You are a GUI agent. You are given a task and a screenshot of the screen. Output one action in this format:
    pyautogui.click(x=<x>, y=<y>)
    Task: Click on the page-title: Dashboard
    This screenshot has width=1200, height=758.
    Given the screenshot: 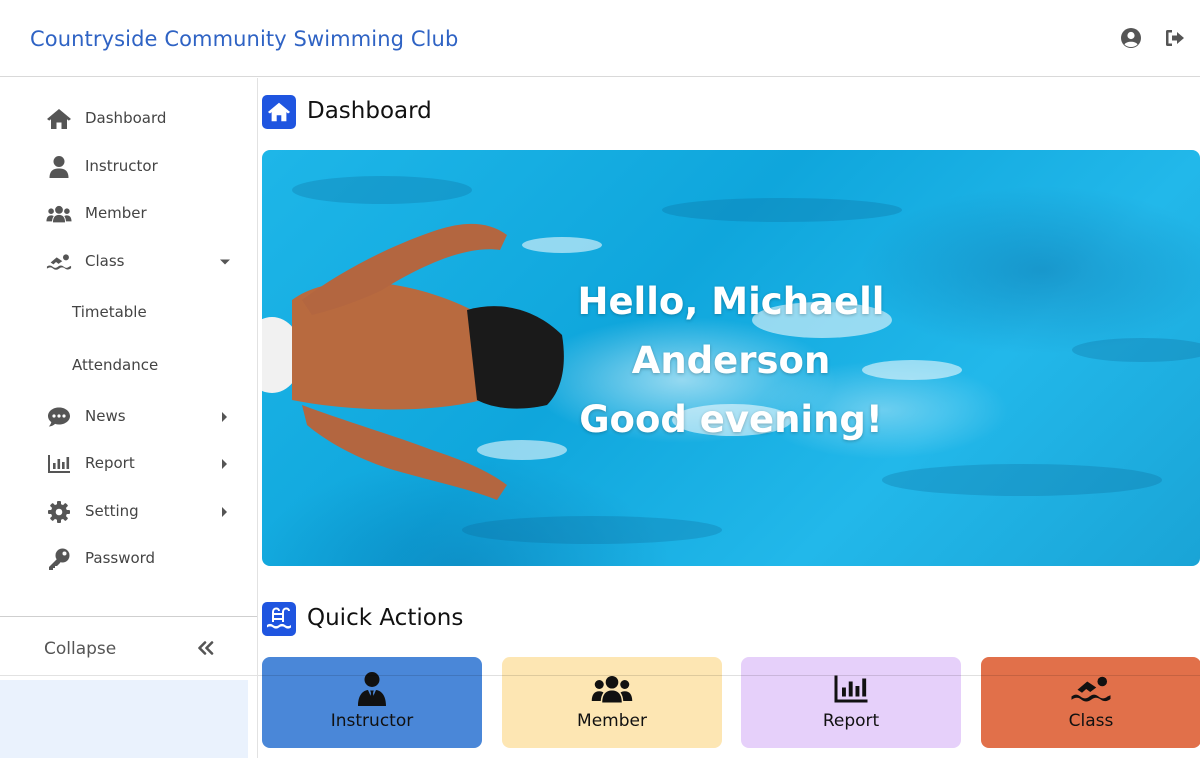 What is the action you would take?
    pyautogui.click(x=369, y=111)
    